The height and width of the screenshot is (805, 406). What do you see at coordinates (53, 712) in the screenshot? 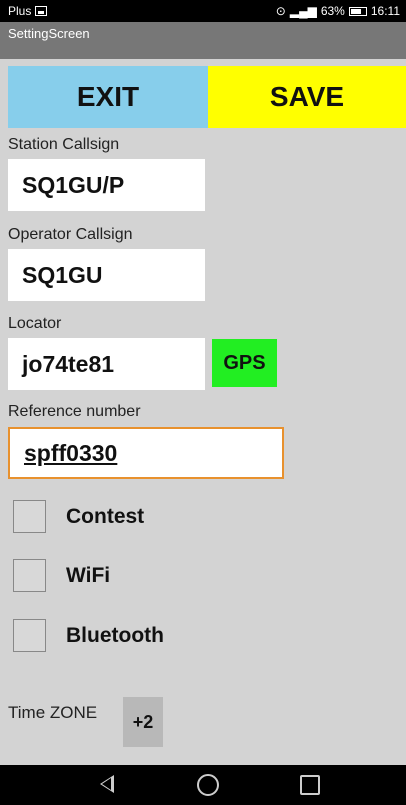
I see `timezone-label: Time ZONE` at bounding box center [53, 712].